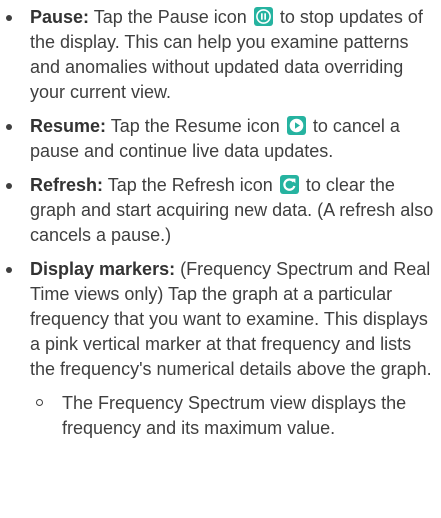 The height and width of the screenshot is (518, 441). Describe the element at coordinates (39, 402) in the screenshot. I see `hollow-bullet-icon` at that location.